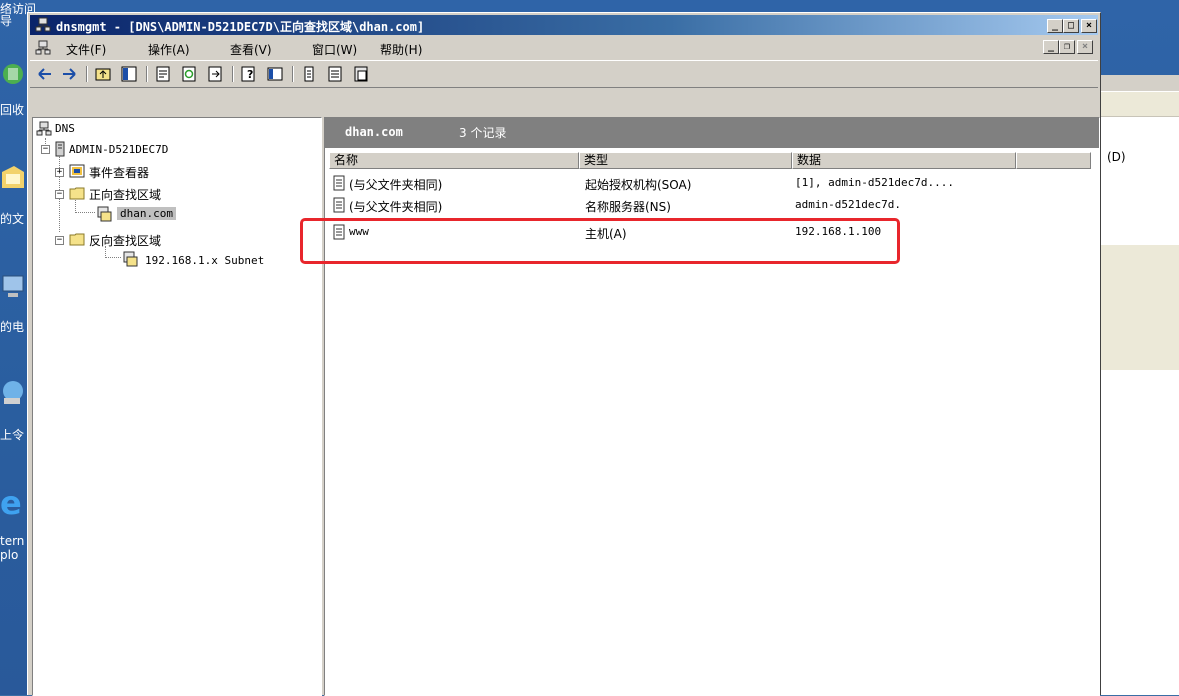 This screenshot has height=696, width=1179. What do you see at coordinates (904, 160) in the screenshot?
I see `column-header-data: 数据` at bounding box center [904, 160].